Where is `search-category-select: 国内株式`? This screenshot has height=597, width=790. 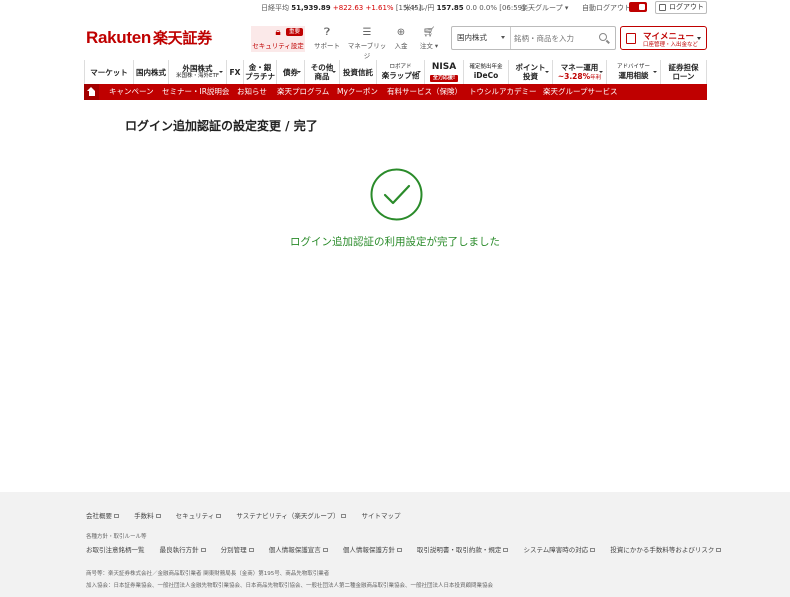 search-category-select: 国内株式 is located at coordinates (481, 38).